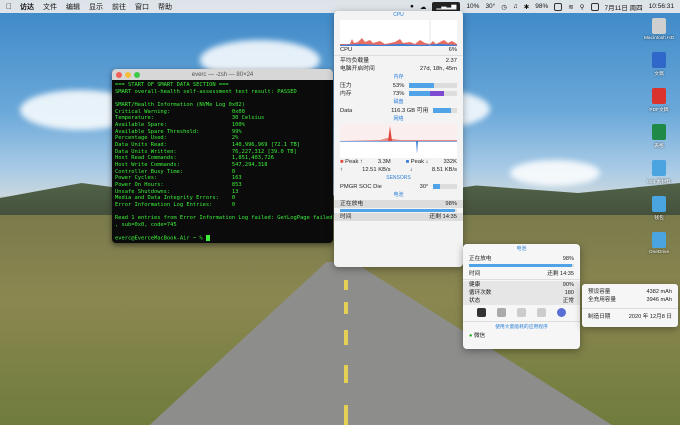 The width and height of the screenshot is (680, 425). I want to click on full-capacity-value: 3946 mAh, so click(659, 300).